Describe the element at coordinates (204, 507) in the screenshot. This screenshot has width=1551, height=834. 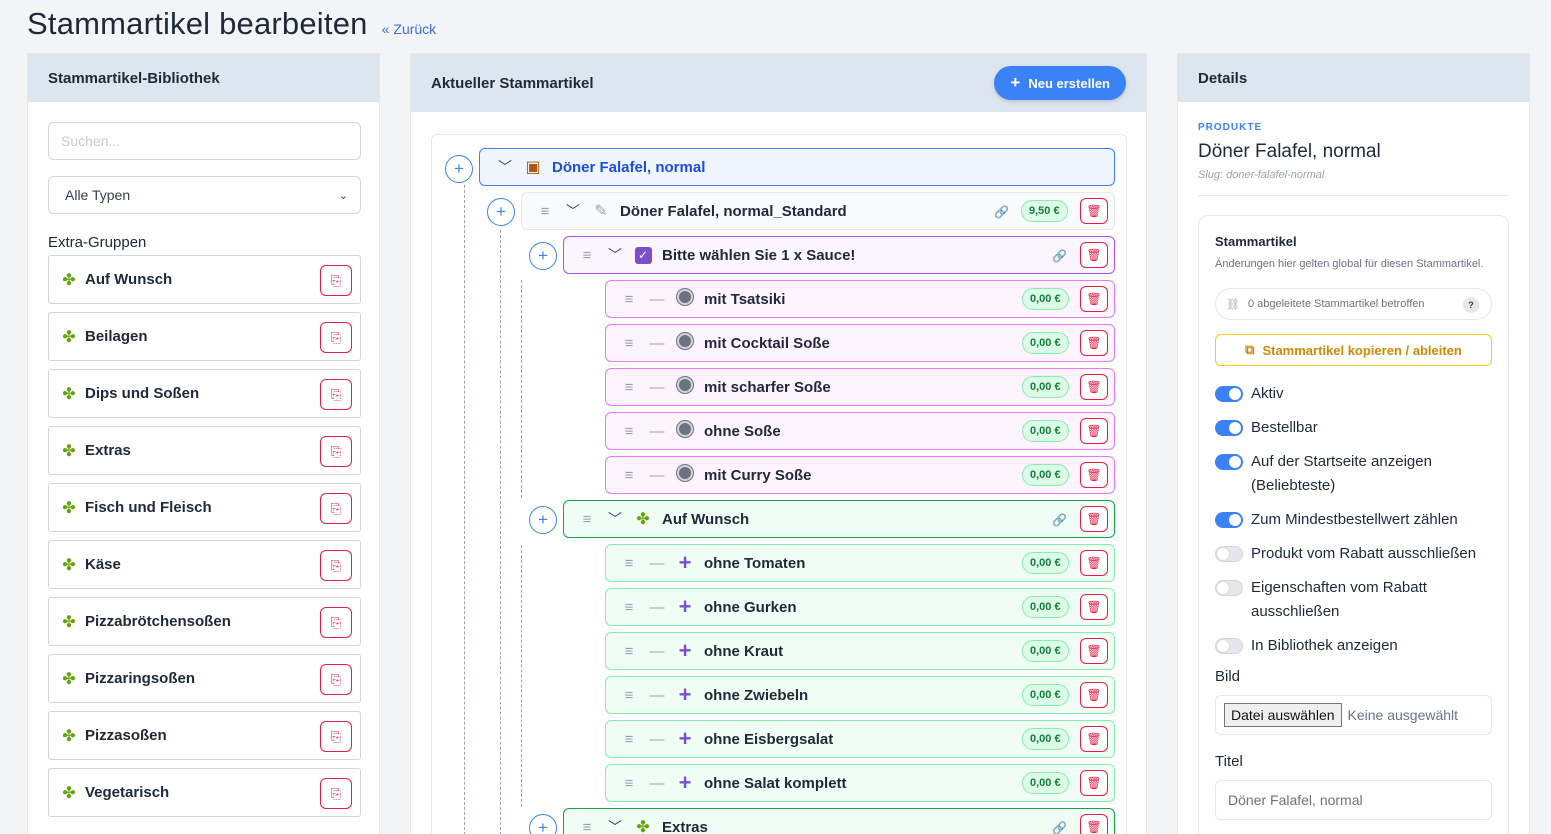
I see `library-group-item: ✤ Fisch und Fleisch ⎘` at that location.